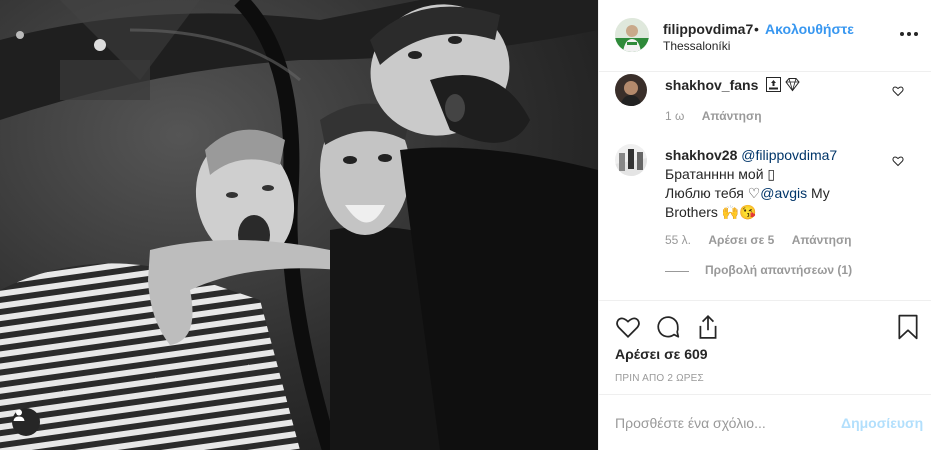 The width and height of the screenshot is (931, 450). I want to click on view-replies-button: Προβολή απαντήσεων (1), so click(778, 270).